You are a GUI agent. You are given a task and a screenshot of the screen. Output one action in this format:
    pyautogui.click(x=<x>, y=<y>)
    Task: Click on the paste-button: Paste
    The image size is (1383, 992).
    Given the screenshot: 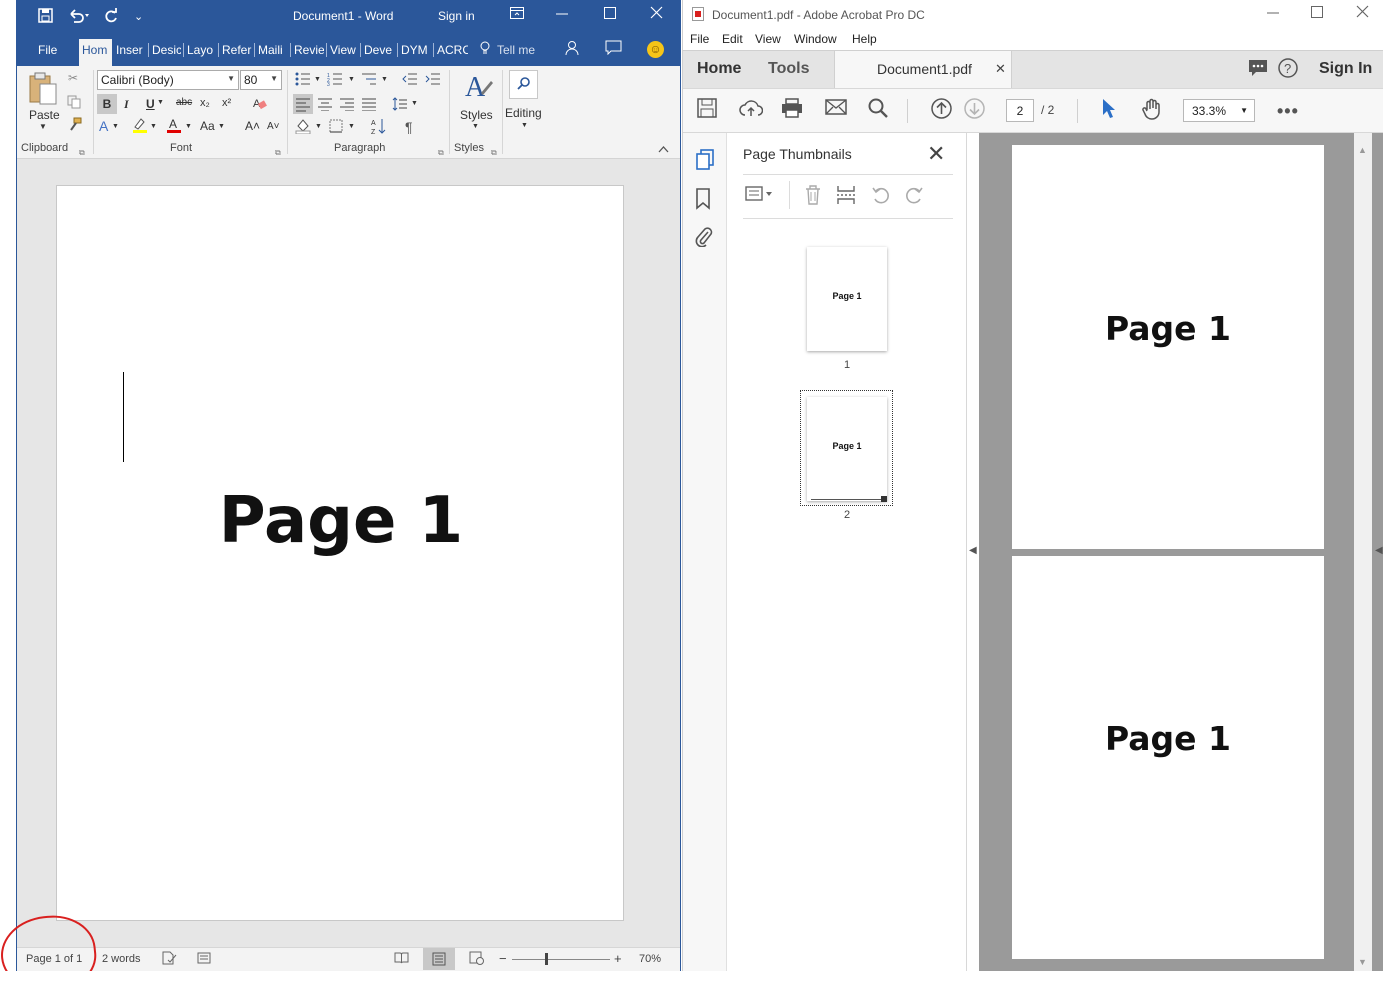 What is the action you would take?
    pyautogui.click(x=44, y=115)
    